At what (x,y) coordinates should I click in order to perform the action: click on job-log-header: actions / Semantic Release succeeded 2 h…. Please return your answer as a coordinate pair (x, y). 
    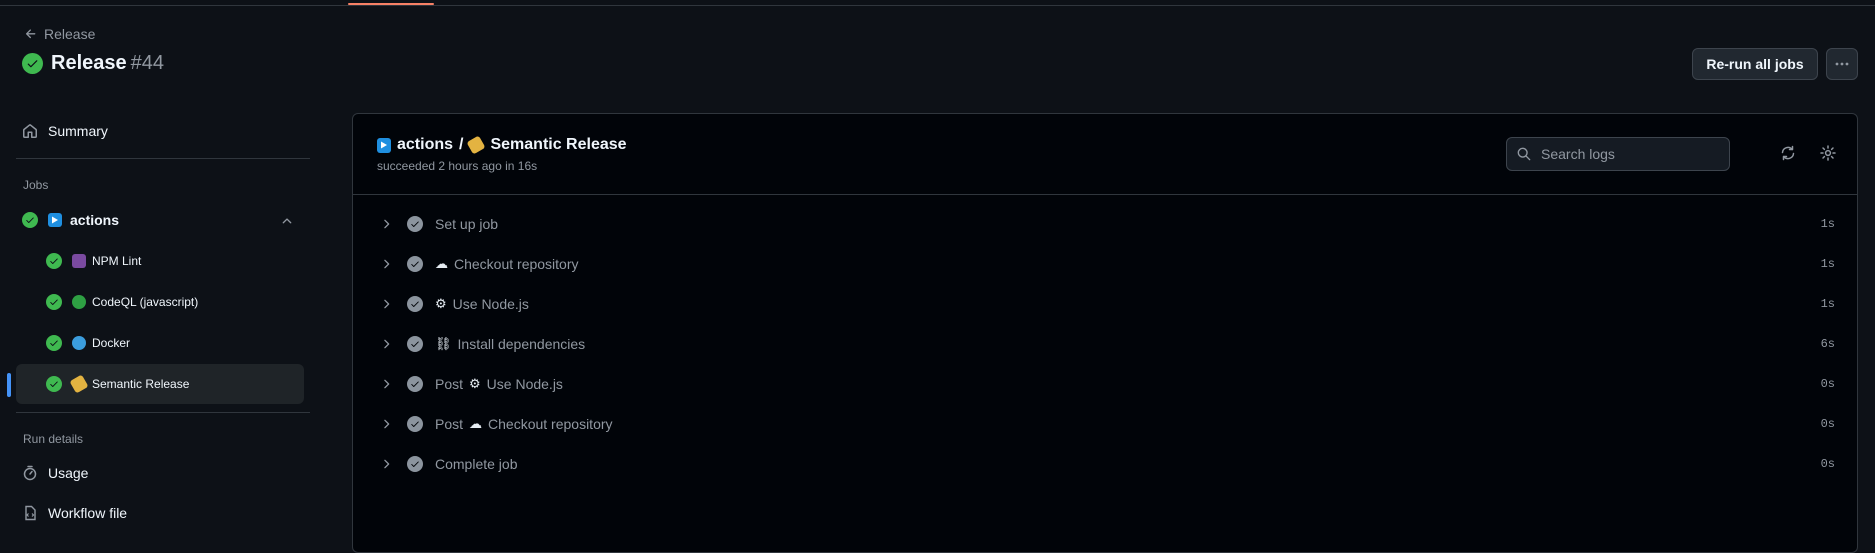
    Looking at the image, I should click on (1105, 154).